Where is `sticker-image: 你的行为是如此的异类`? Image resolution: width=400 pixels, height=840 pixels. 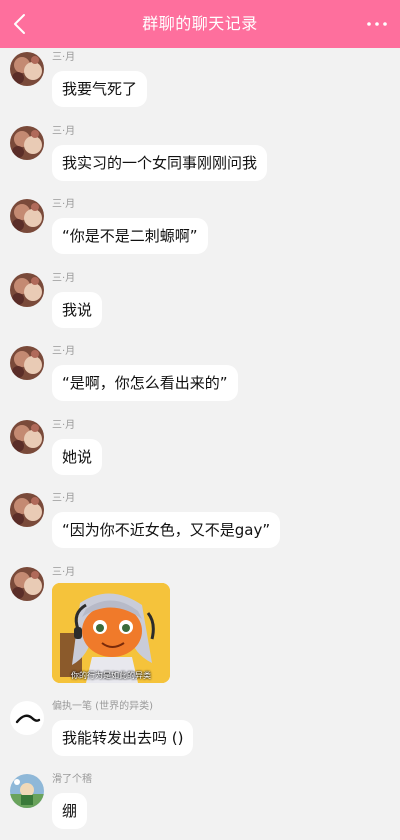
sticker-image: 你的行为是如此的异类 is located at coordinates (111, 633).